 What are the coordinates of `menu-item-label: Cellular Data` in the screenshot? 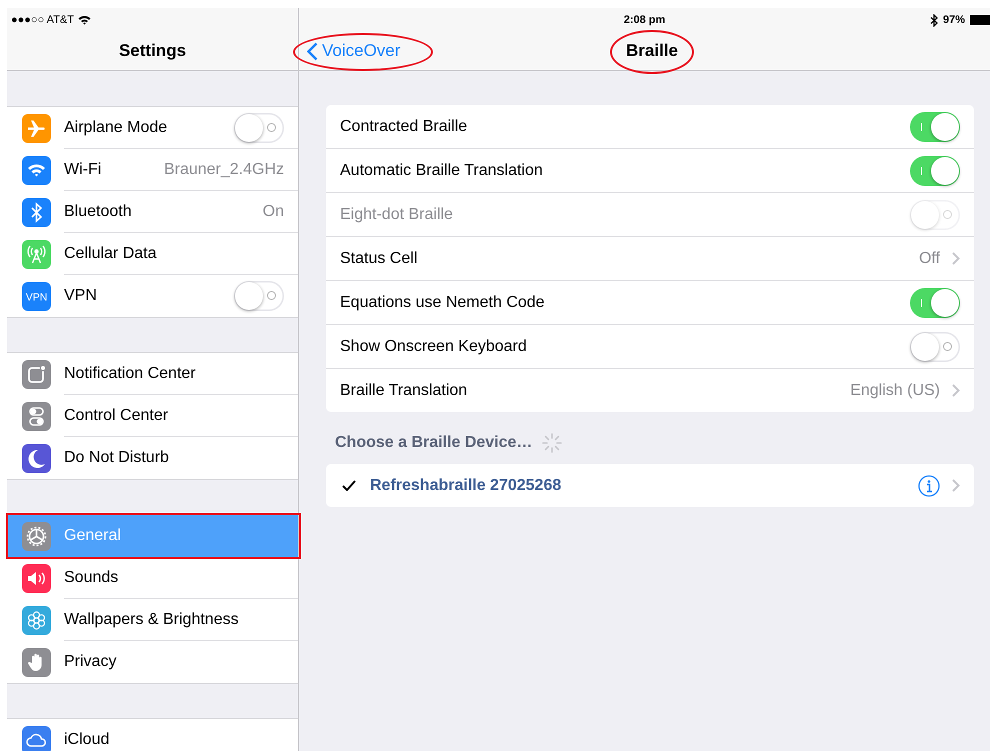 It's located at (110, 253).